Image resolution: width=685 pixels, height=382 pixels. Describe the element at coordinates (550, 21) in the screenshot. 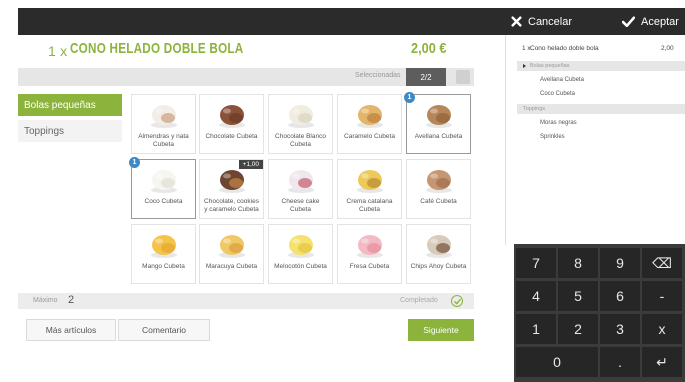

I see `cancel-label: Cancelar` at that location.